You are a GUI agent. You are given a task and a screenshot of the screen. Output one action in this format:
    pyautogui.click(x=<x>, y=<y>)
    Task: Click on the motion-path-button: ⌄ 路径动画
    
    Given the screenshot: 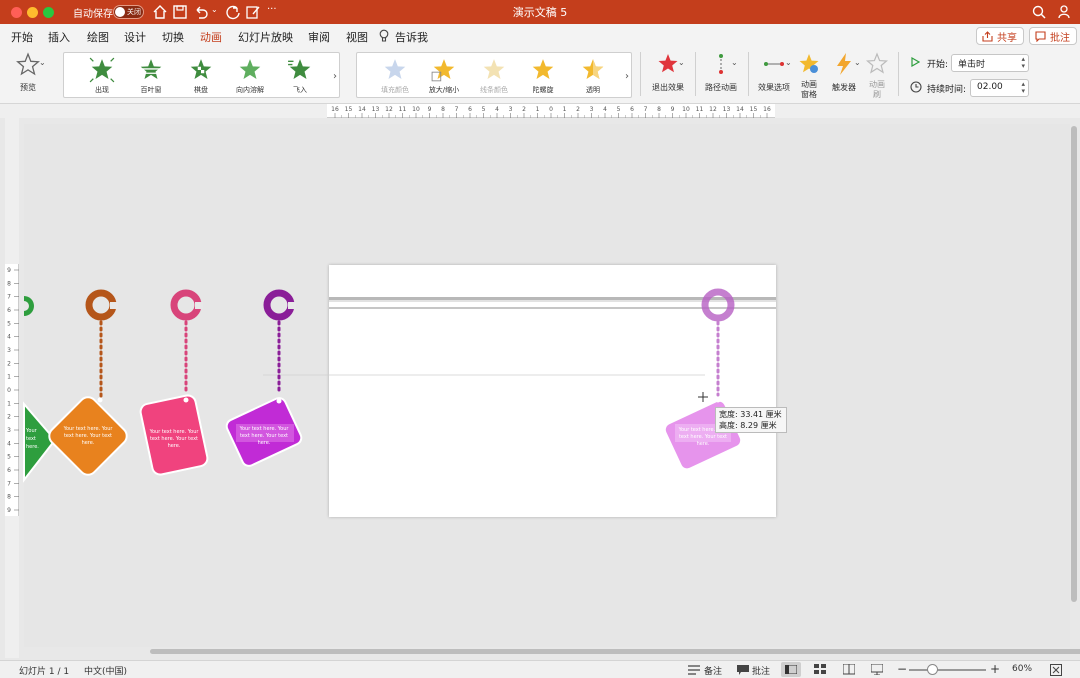 What is the action you would take?
    pyautogui.click(x=721, y=75)
    